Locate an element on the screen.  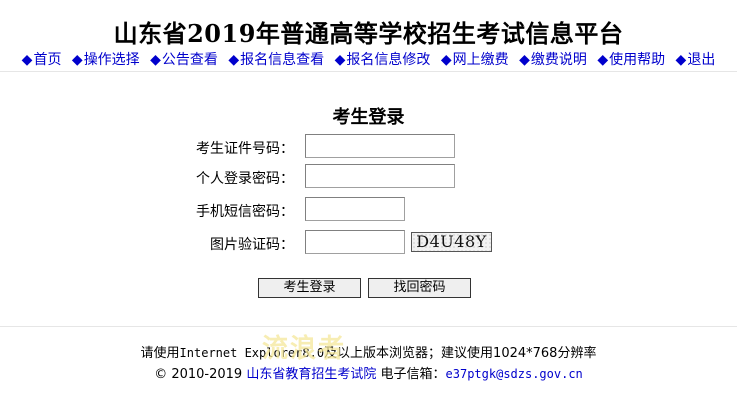
nav-payment-info: ◆缴费说明 is located at coordinates (553, 60).